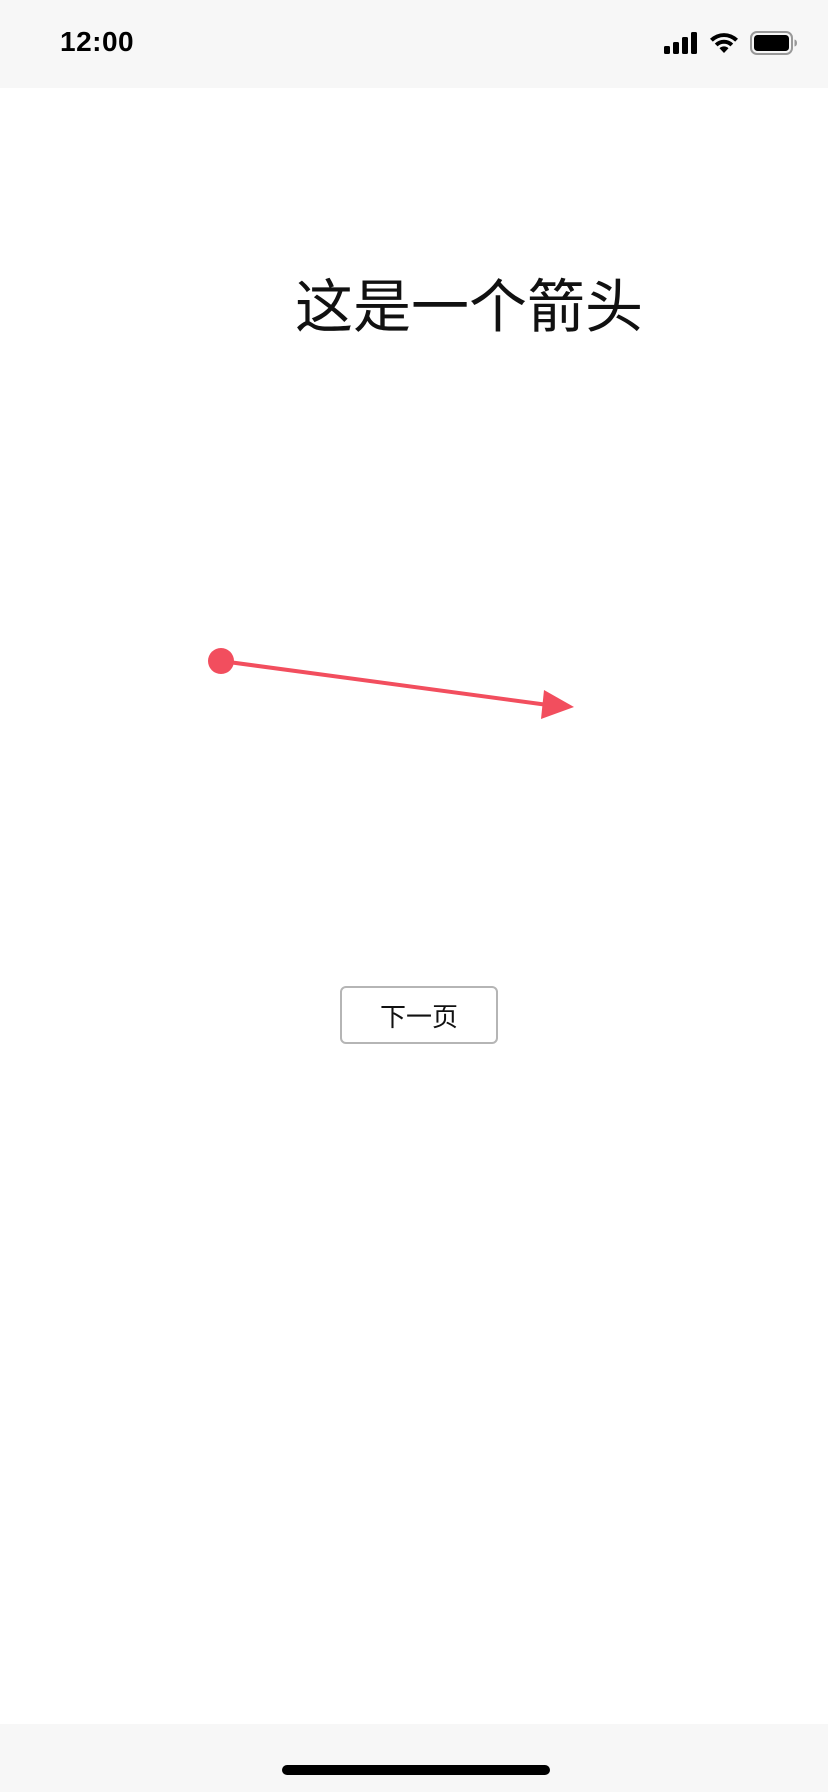 This screenshot has width=828, height=1792. I want to click on cellular-signal-icon, so click(680, 43).